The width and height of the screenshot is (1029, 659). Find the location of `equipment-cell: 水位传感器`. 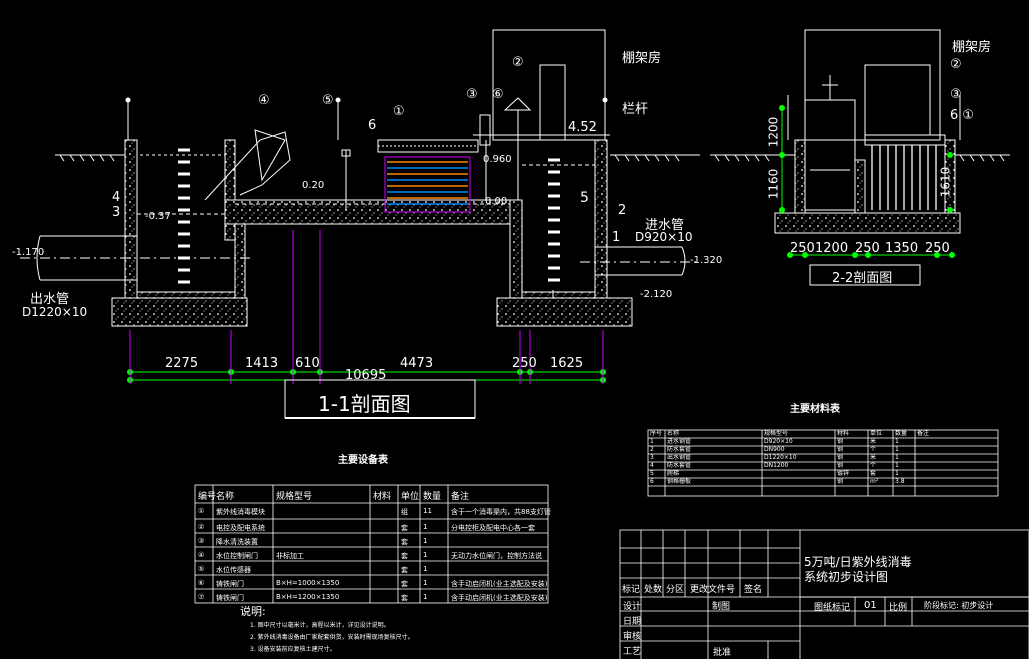

equipment-cell: 水位传感器 is located at coordinates (233, 570).